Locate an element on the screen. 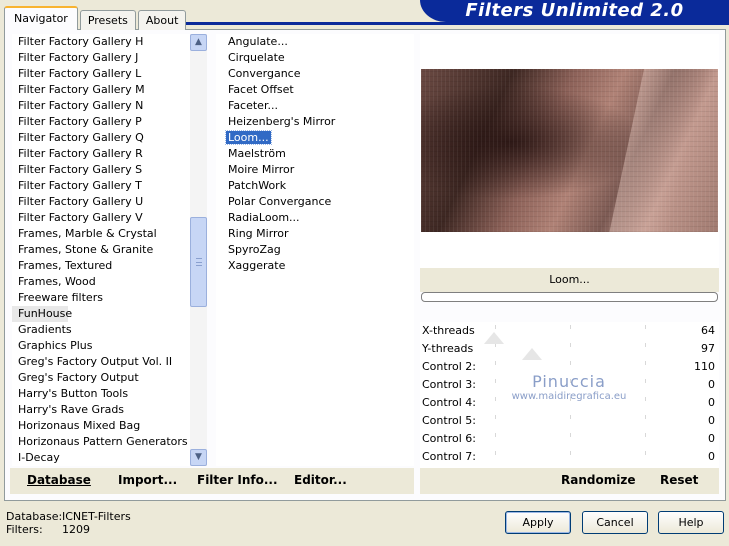 This screenshot has width=729, height=546. banner-title: Filters Unlimited 2.0 is located at coordinates (574, 10).